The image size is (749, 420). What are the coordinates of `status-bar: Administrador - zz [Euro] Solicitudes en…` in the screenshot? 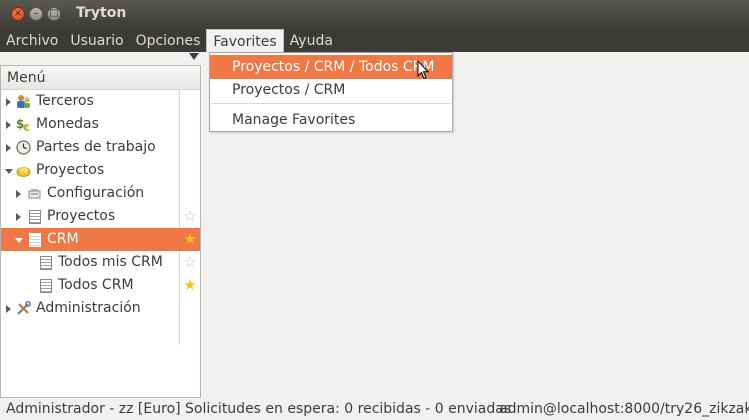 It's located at (374, 409).